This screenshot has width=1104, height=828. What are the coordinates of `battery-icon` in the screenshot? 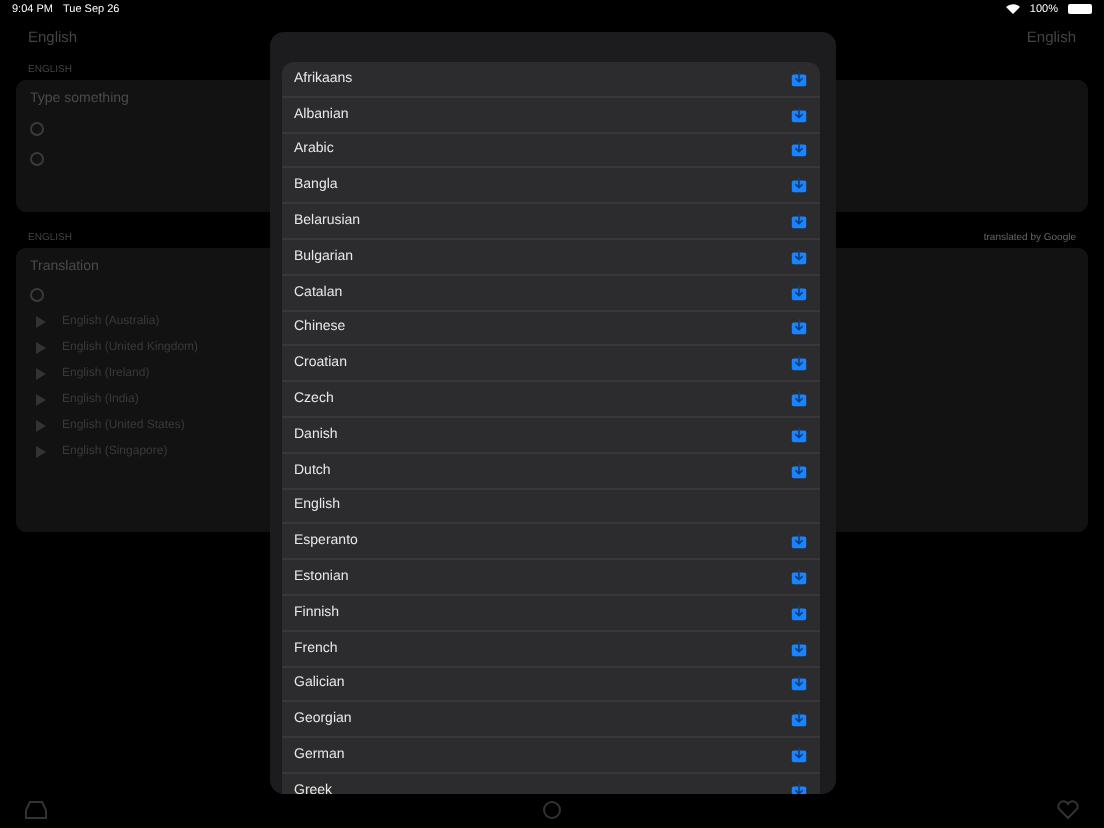 It's located at (1080, 9).